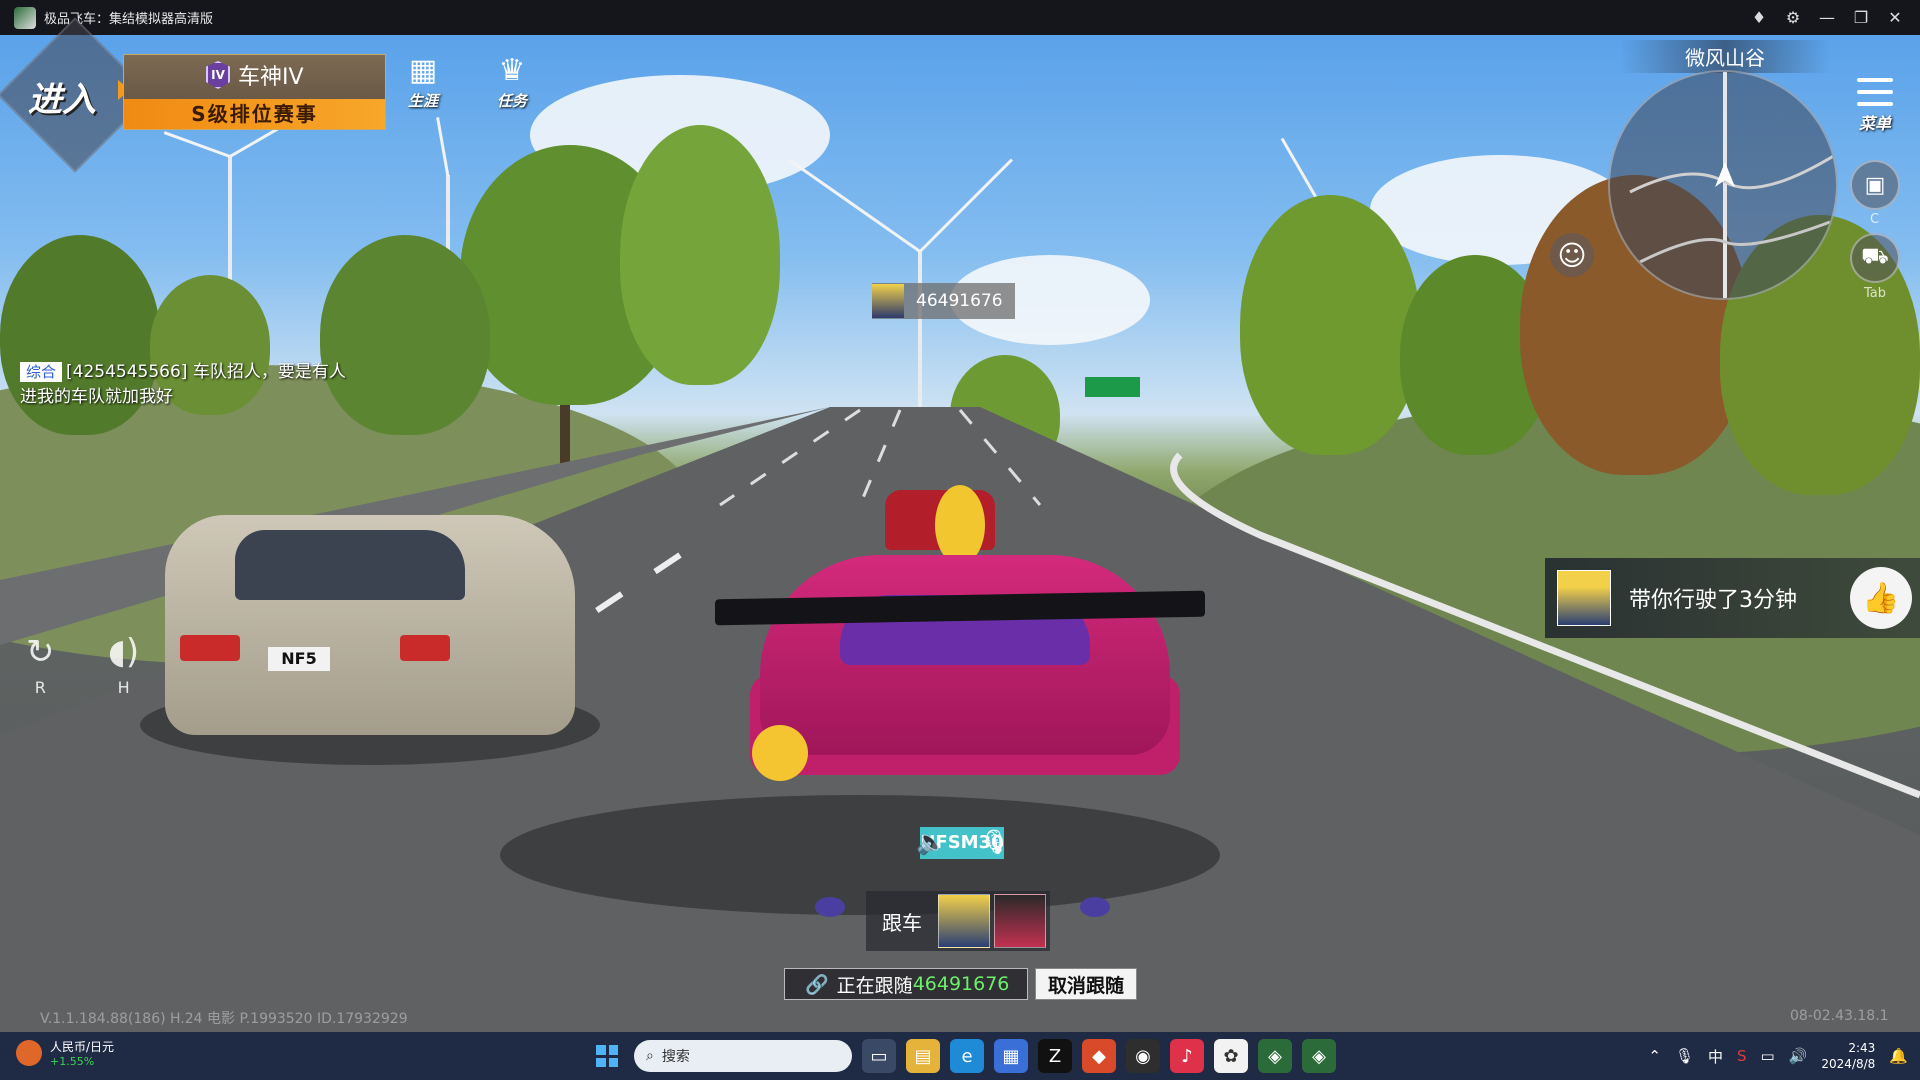 The height and width of the screenshot is (1080, 1920). What do you see at coordinates (1055, 1056) in the screenshot?
I see `z-app-icon: Z` at bounding box center [1055, 1056].